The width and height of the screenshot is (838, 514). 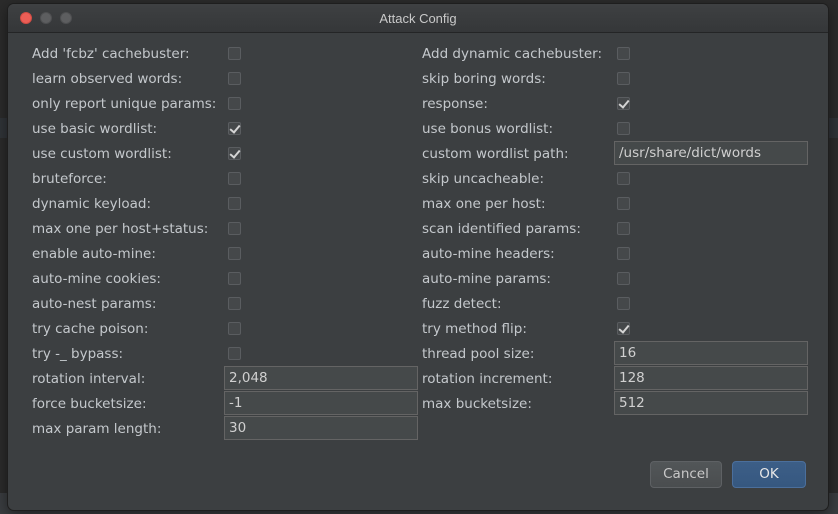 I want to click on label-scan-identified-params: scan identified params:, so click(x=501, y=229).